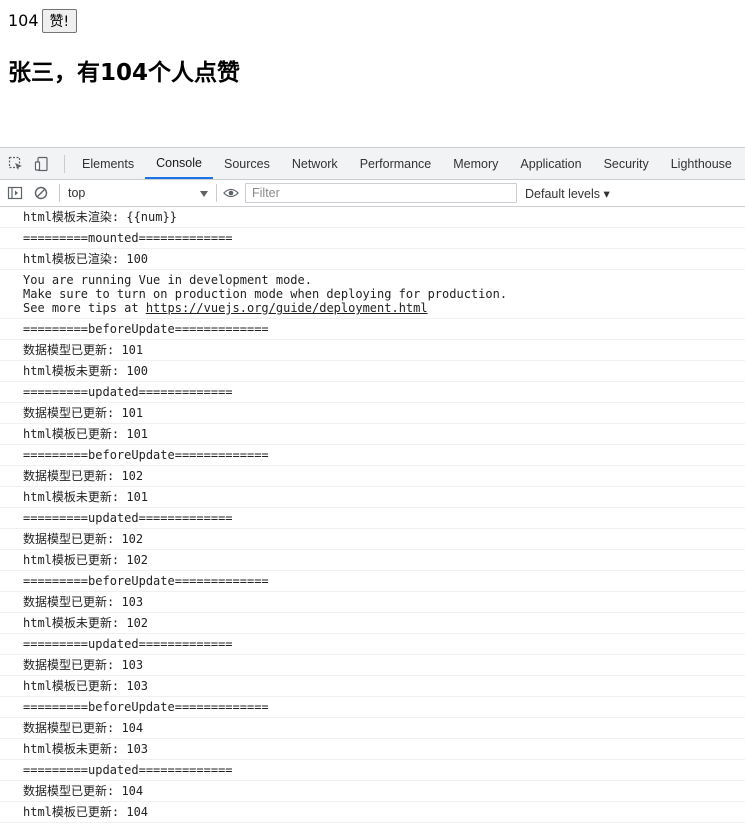  What do you see at coordinates (372, 217) in the screenshot?
I see `console-message: html模板未渲染: {{num}}` at bounding box center [372, 217].